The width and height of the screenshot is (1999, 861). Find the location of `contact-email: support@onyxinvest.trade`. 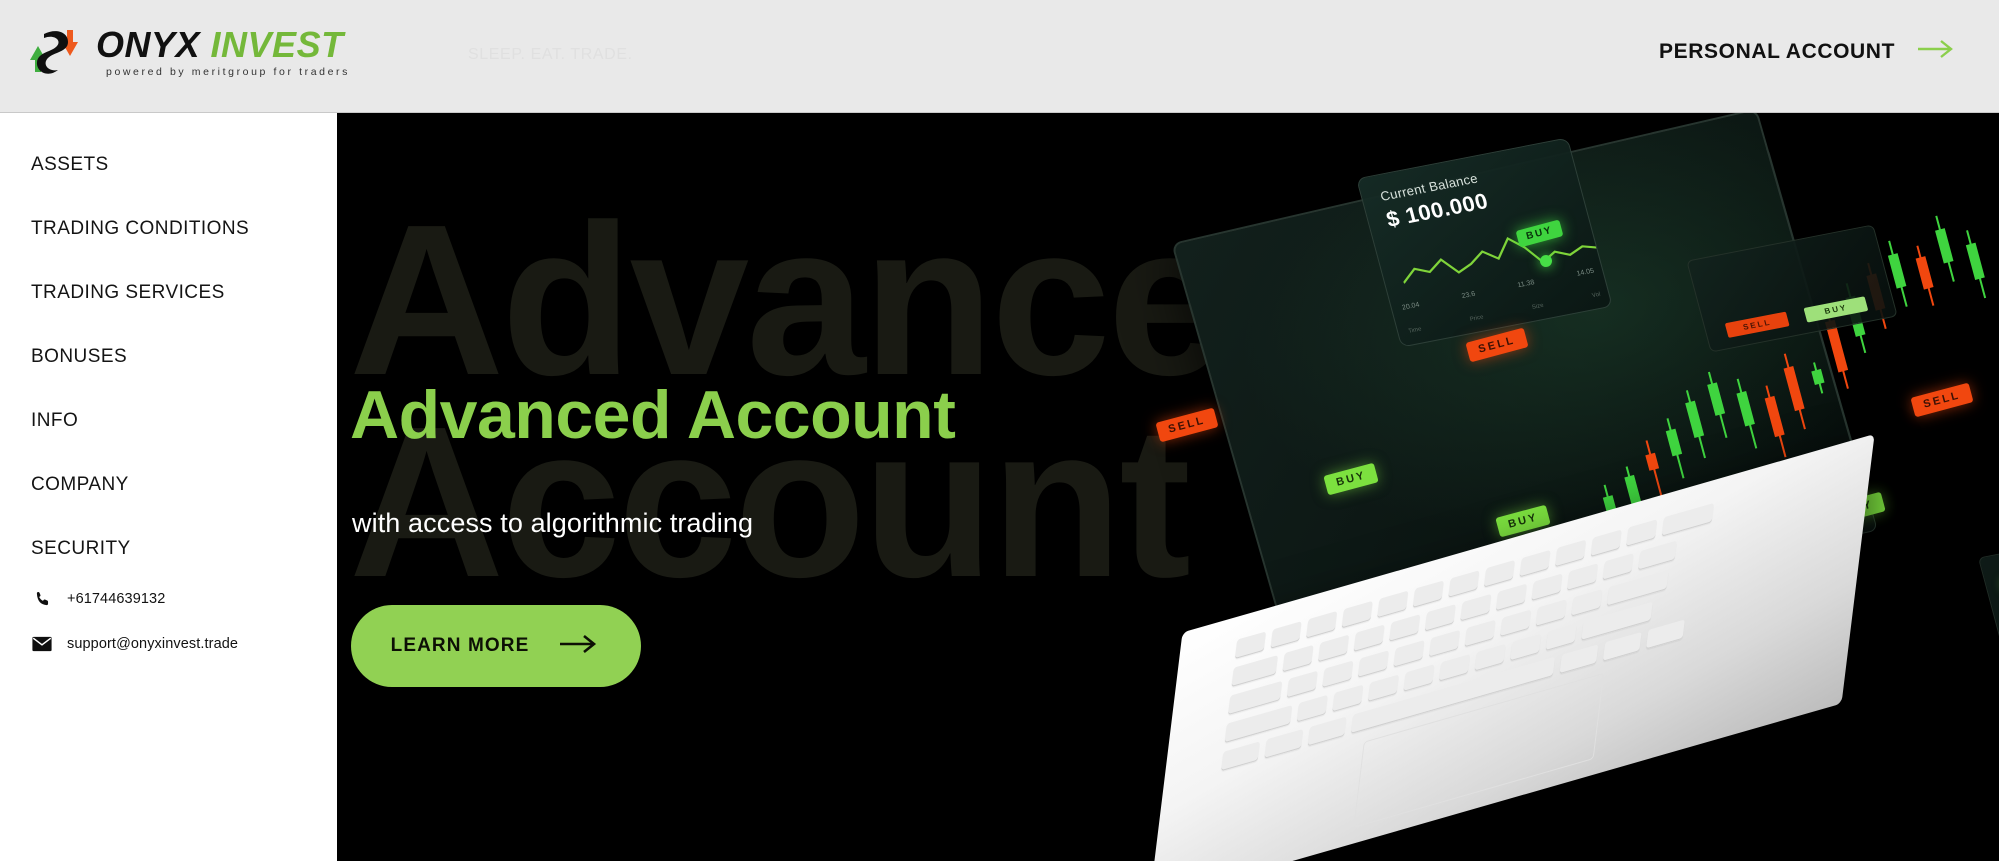

contact-email: support@onyxinvest.trade is located at coordinates (134, 644).